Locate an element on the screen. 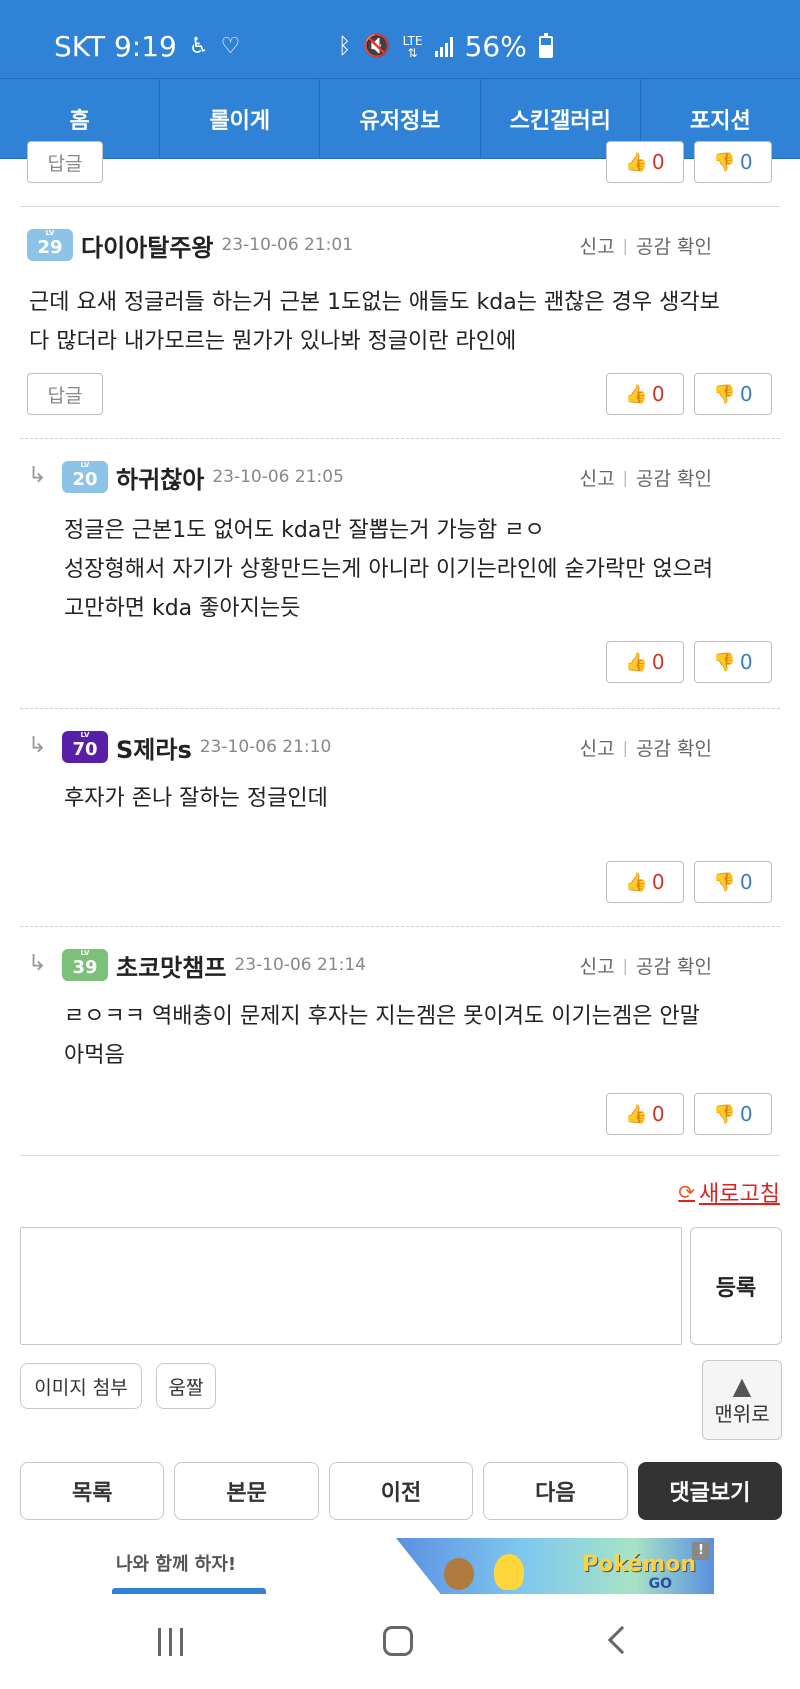 The height and width of the screenshot is (1689, 800). battery-percent: 56% is located at coordinates (495, 46).